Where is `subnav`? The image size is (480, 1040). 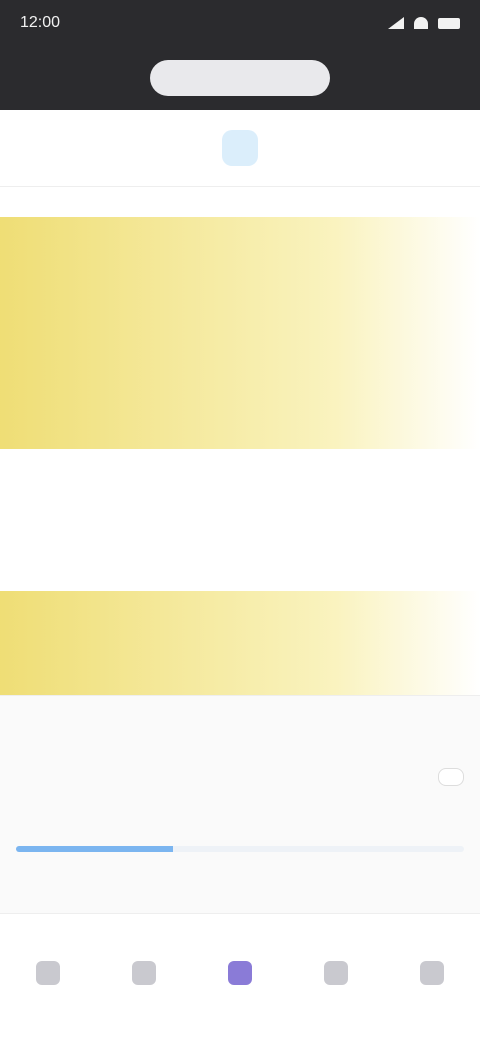
subnav is located at coordinates (240, 148).